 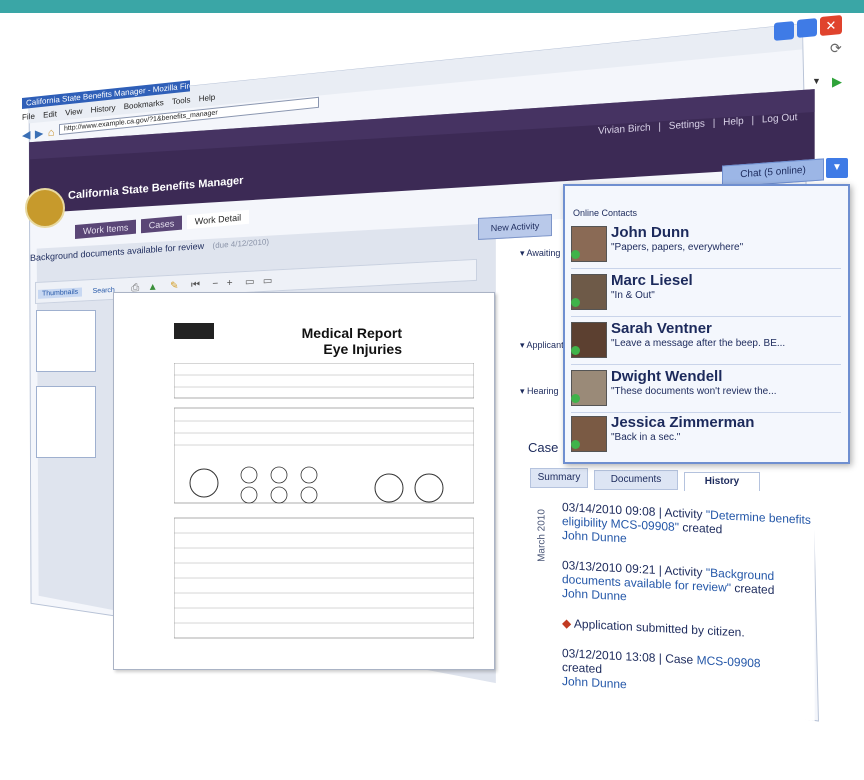 What do you see at coordinates (567, 623) in the screenshot?
I see `alert-diamond-icon: ◆` at bounding box center [567, 623].